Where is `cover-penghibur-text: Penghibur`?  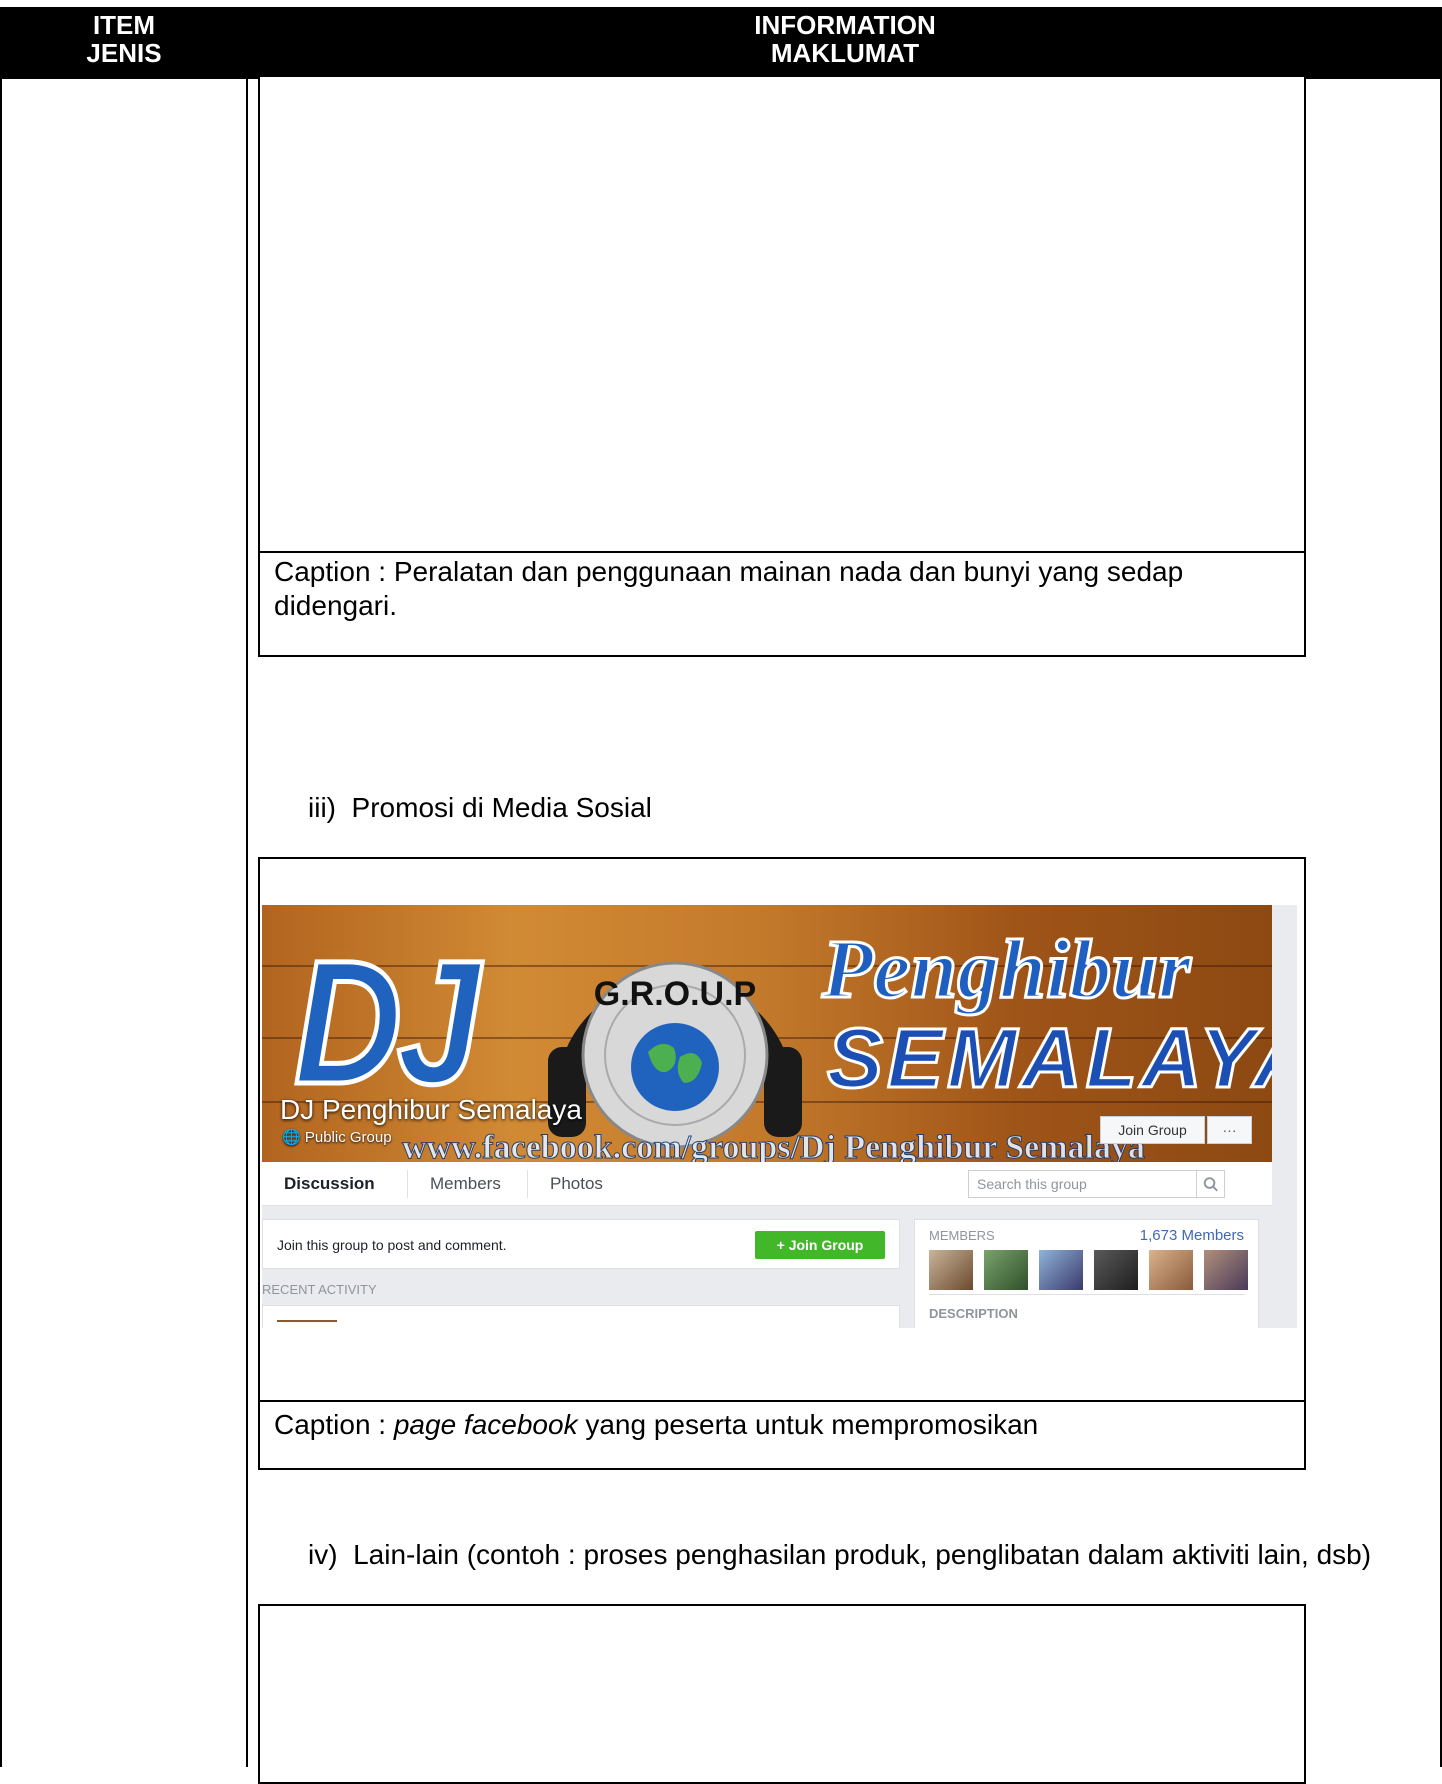 cover-penghibur-text: Penghibur is located at coordinates (1007, 969).